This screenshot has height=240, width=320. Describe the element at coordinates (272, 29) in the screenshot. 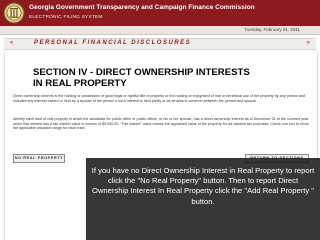

I see `current-date: Tuesday, February 01, 2011` at that location.